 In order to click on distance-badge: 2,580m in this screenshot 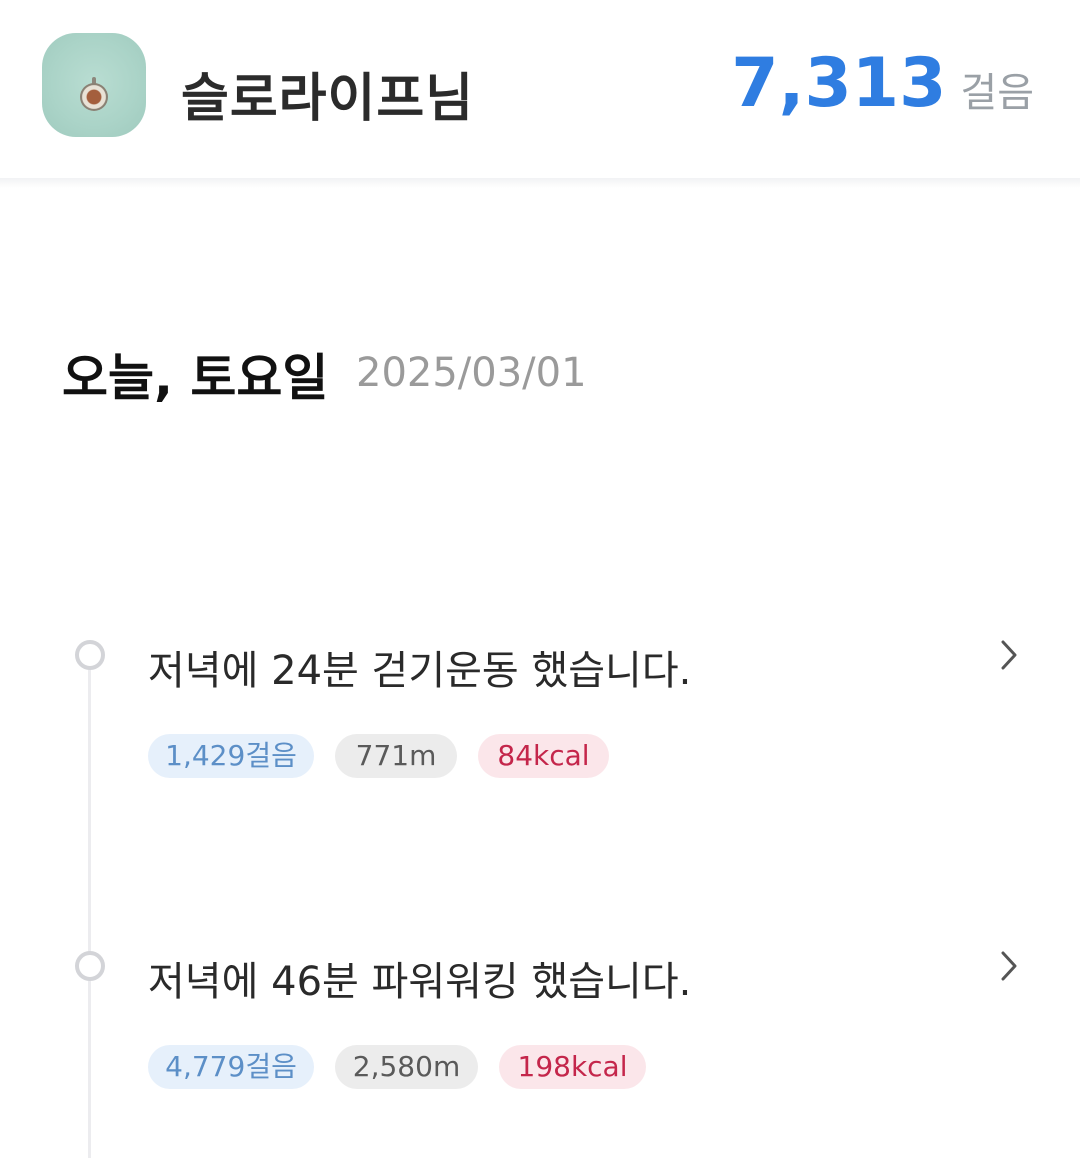, I will do `click(406, 1067)`.